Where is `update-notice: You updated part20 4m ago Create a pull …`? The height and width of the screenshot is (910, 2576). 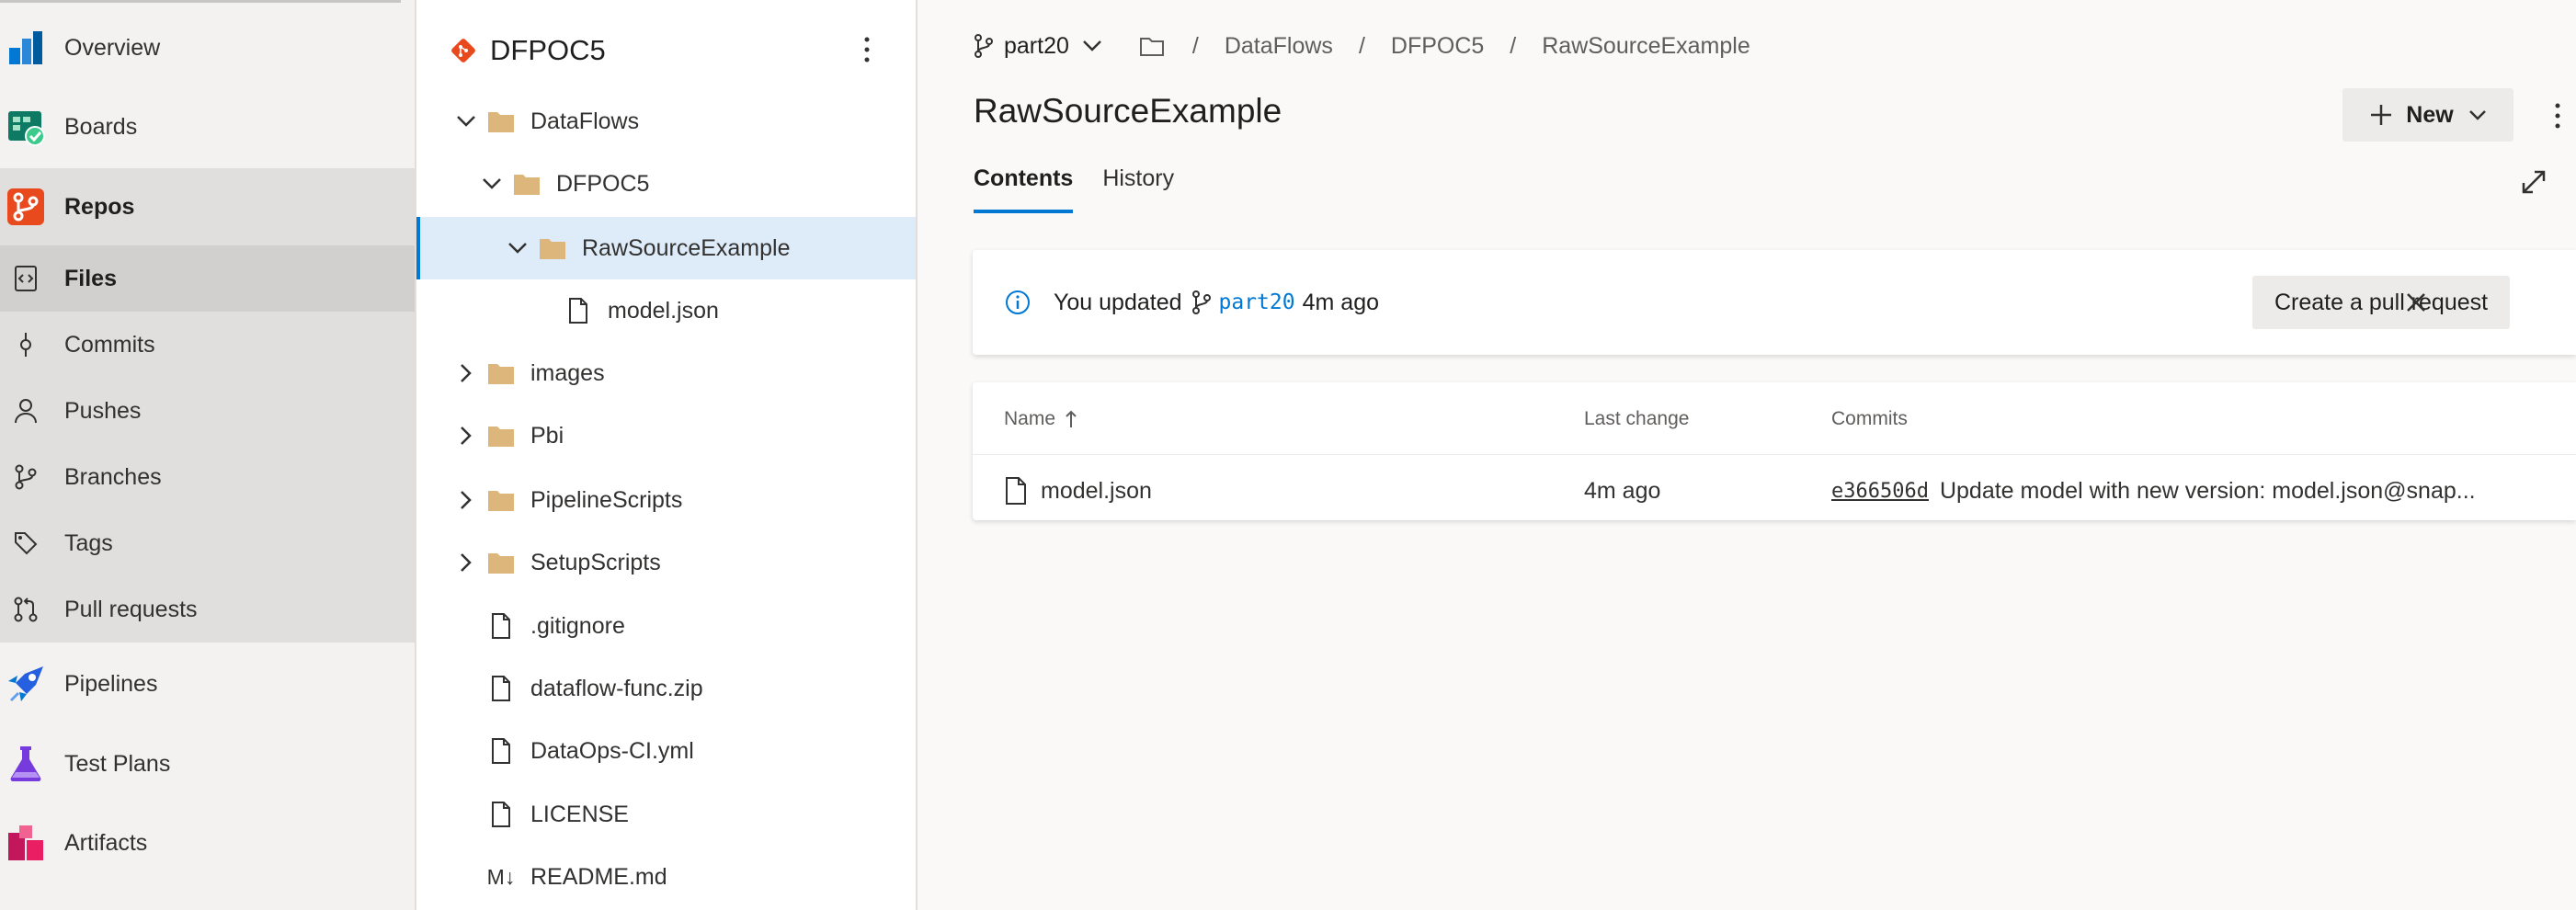 update-notice: You updated part20 4m ago Create a pull … is located at coordinates (1774, 302).